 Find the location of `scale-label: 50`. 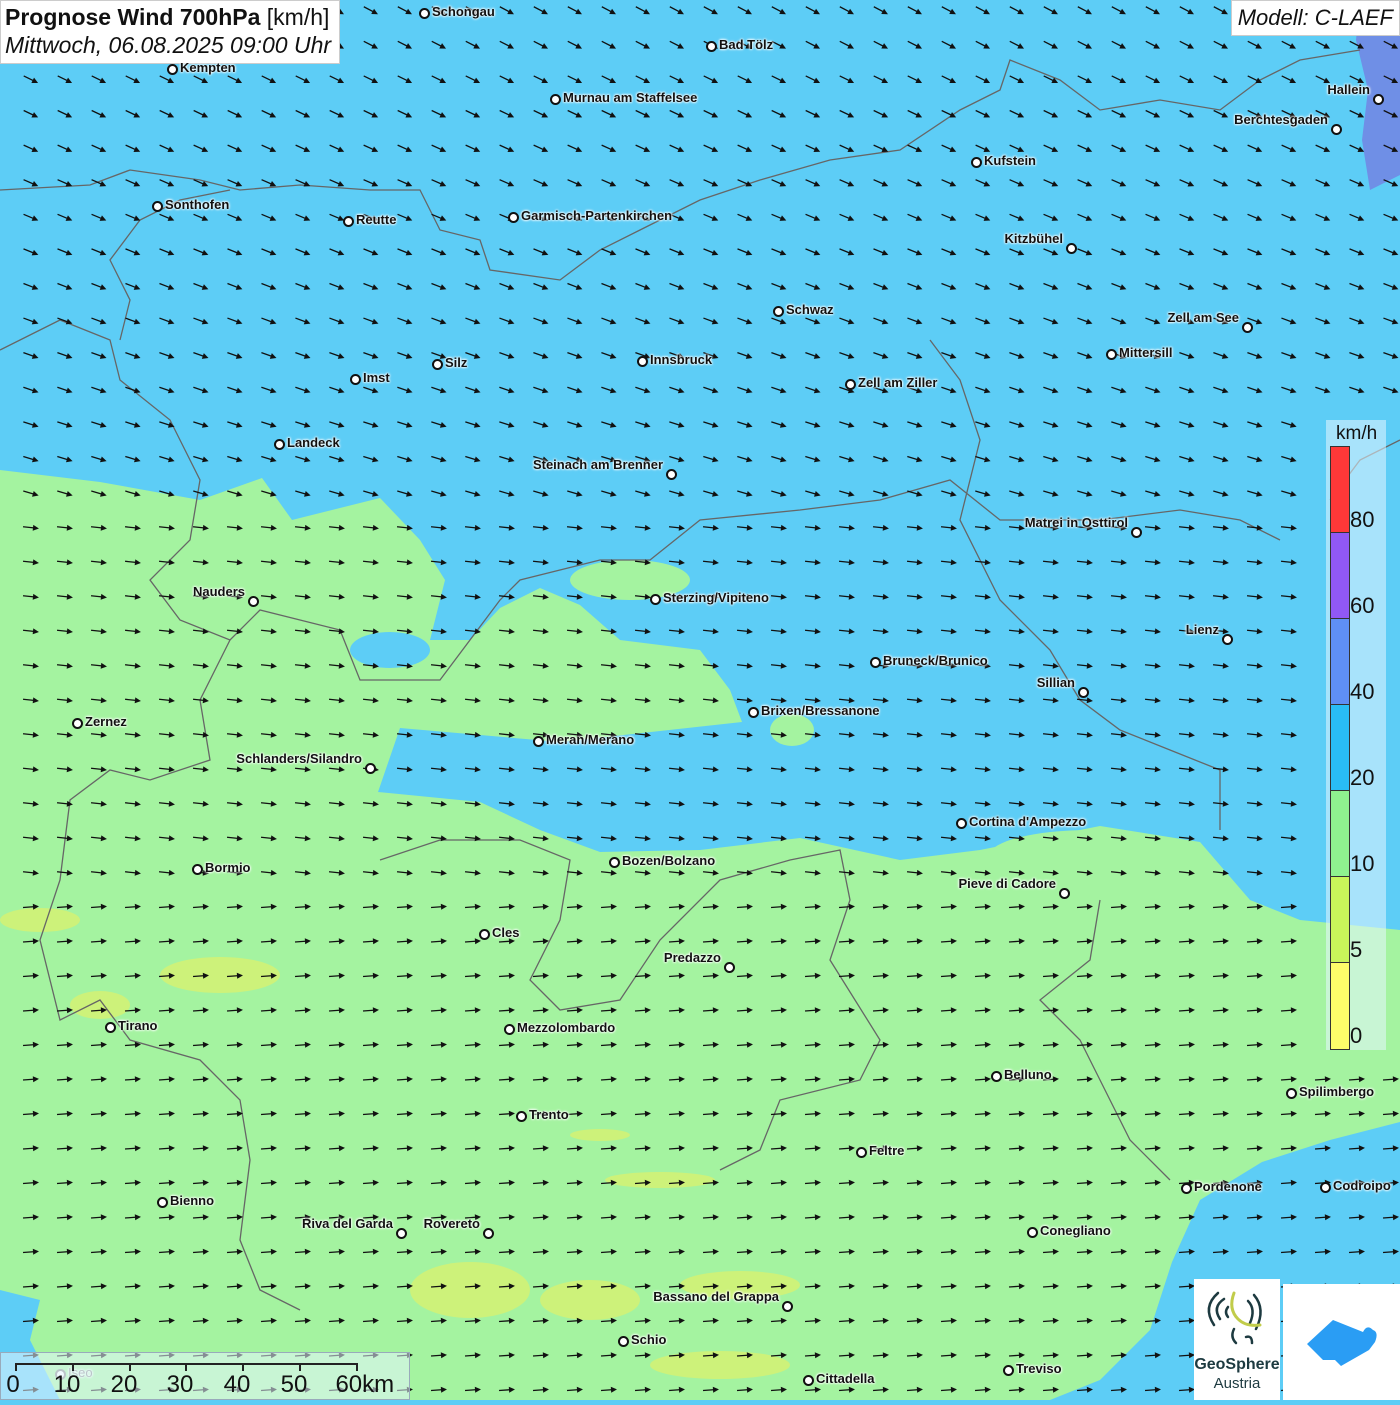

scale-label: 50 is located at coordinates (294, 1384).